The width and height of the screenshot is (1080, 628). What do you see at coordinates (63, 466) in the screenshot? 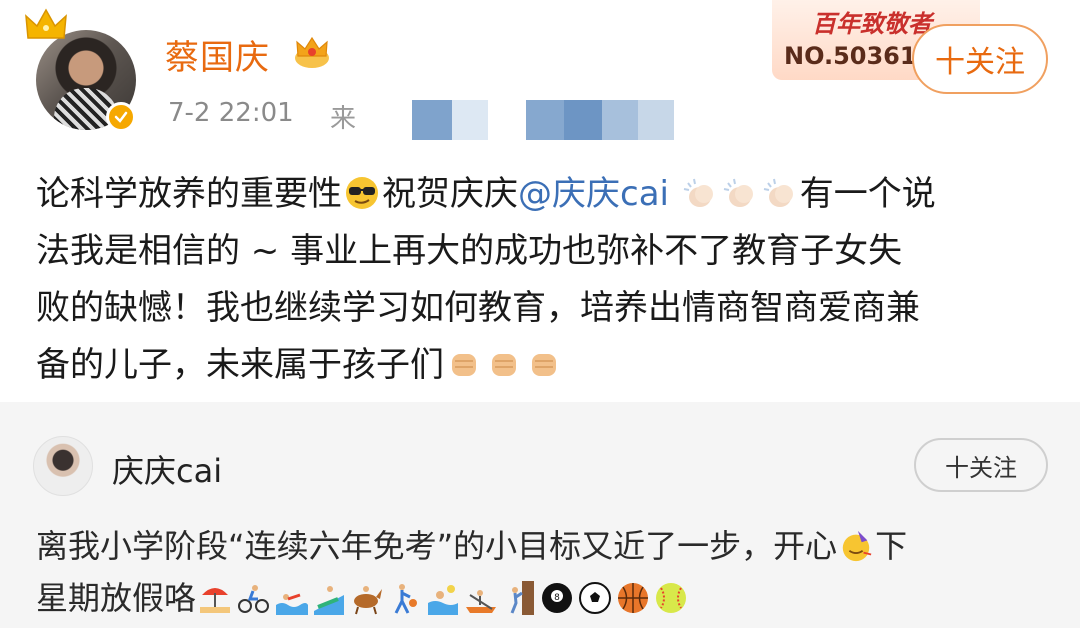
I see `repost-avatar` at bounding box center [63, 466].